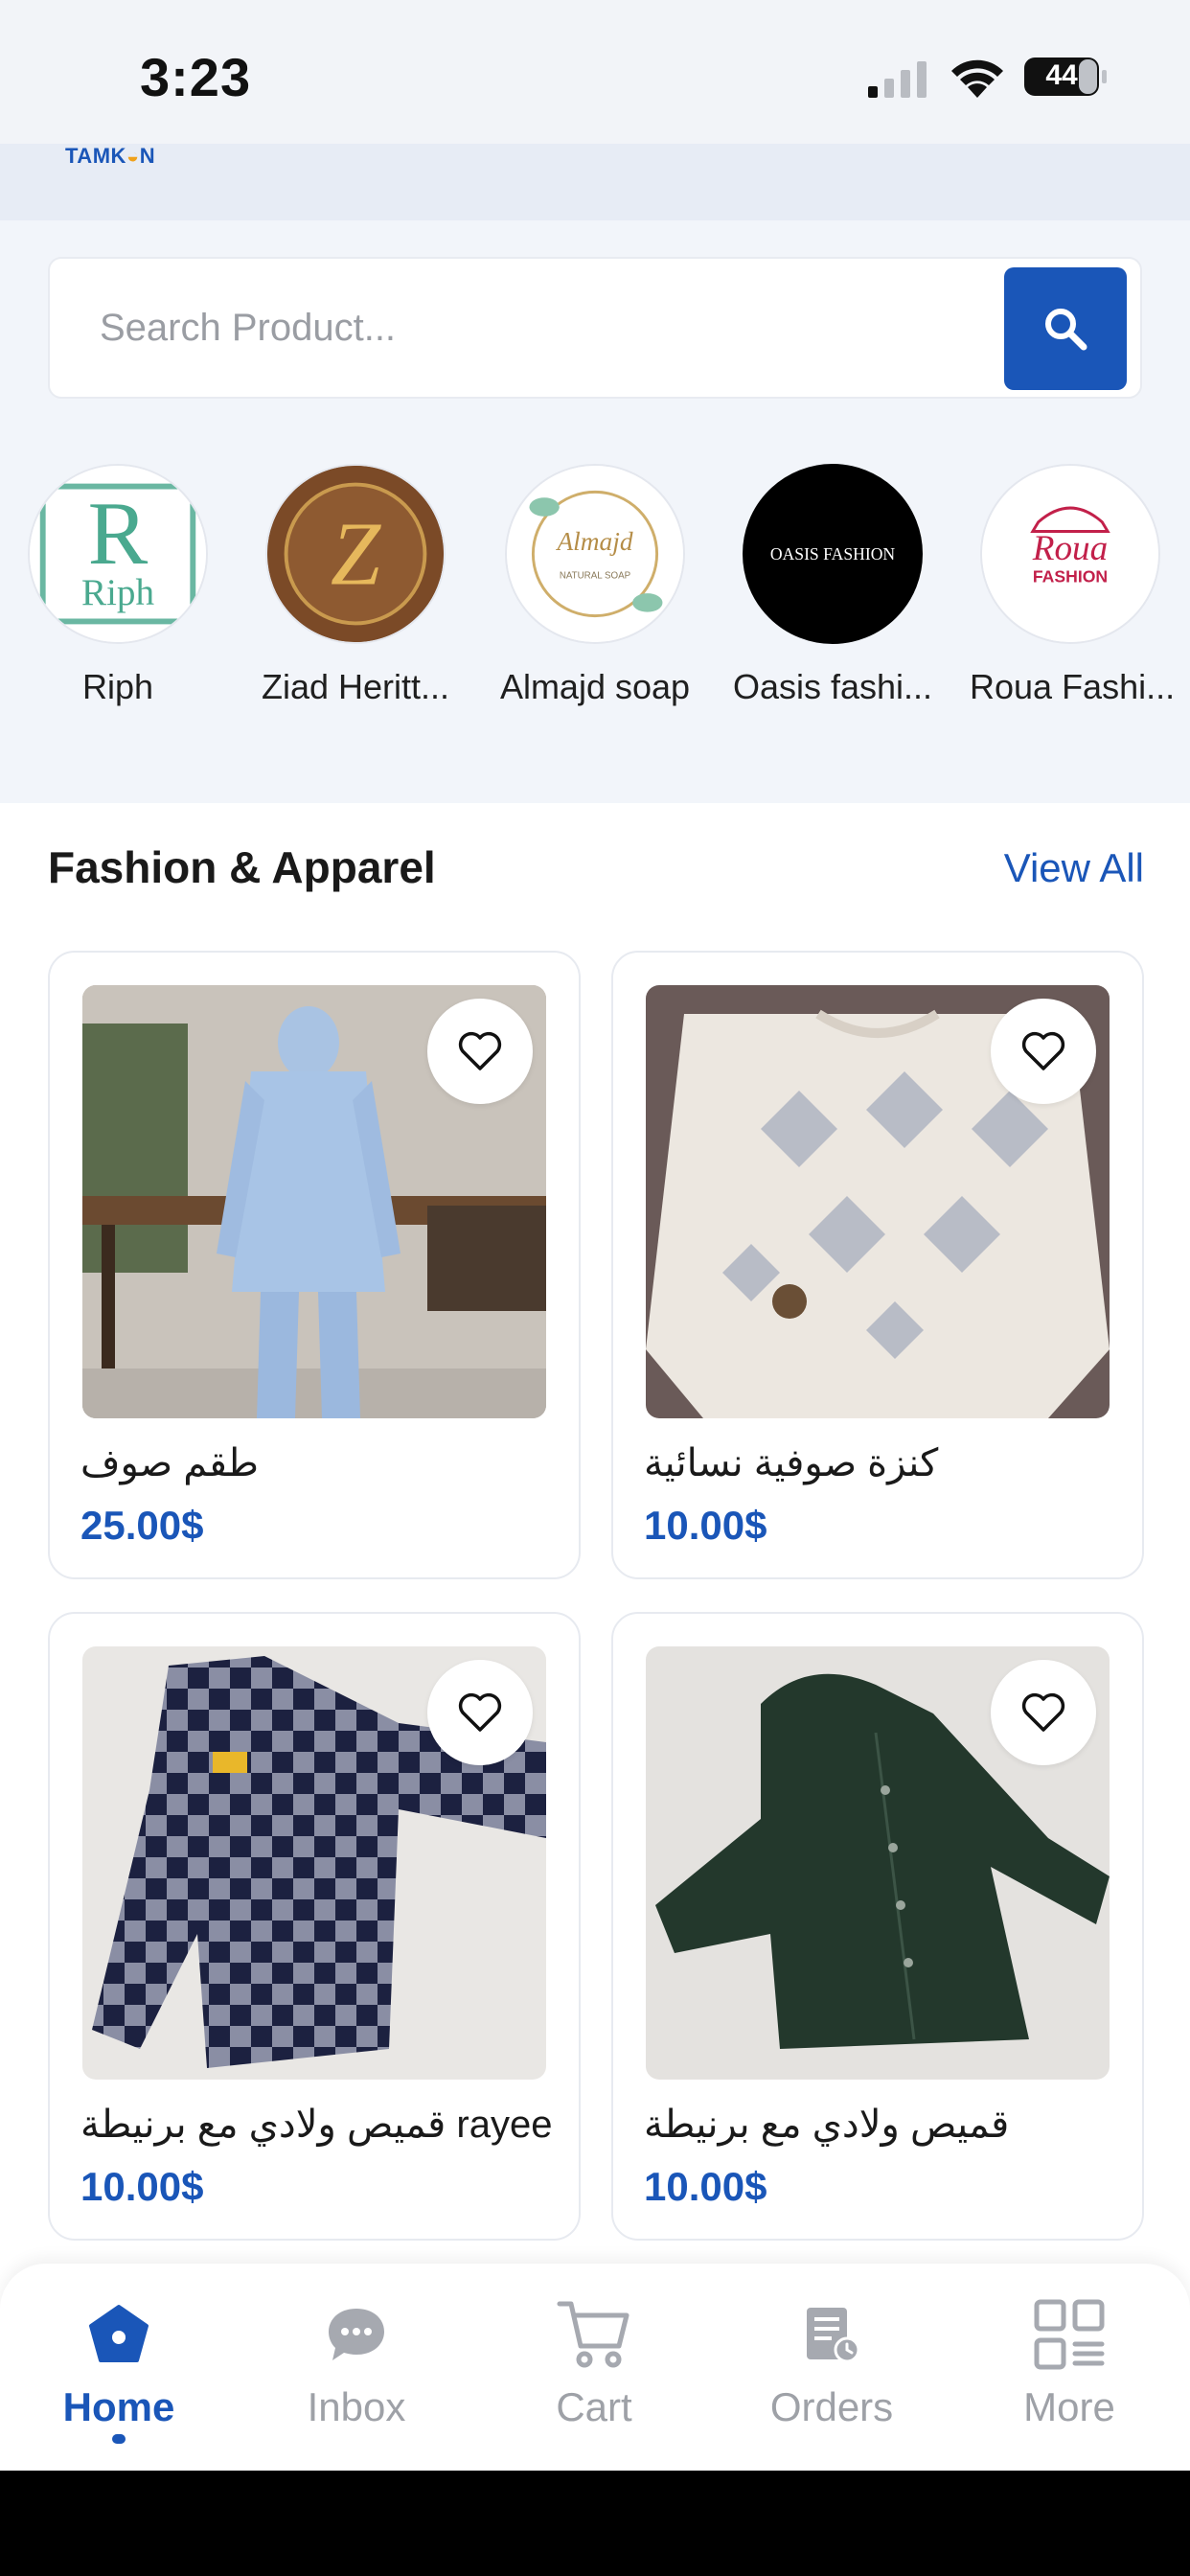 The width and height of the screenshot is (1190, 2576). Describe the element at coordinates (133, 156) in the screenshot. I see `brand-logo-mark-icon: ◒` at that location.